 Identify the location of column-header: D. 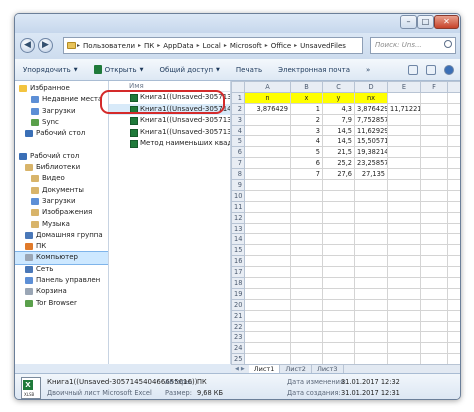
(371, 87).